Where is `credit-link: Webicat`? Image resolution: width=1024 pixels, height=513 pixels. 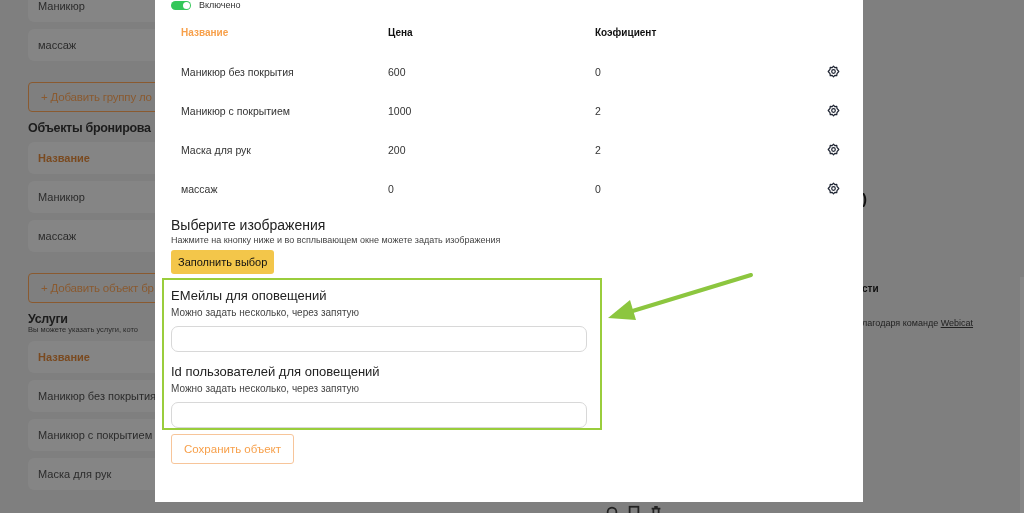
credit-link: Webicat is located at coordinates (957, 323).